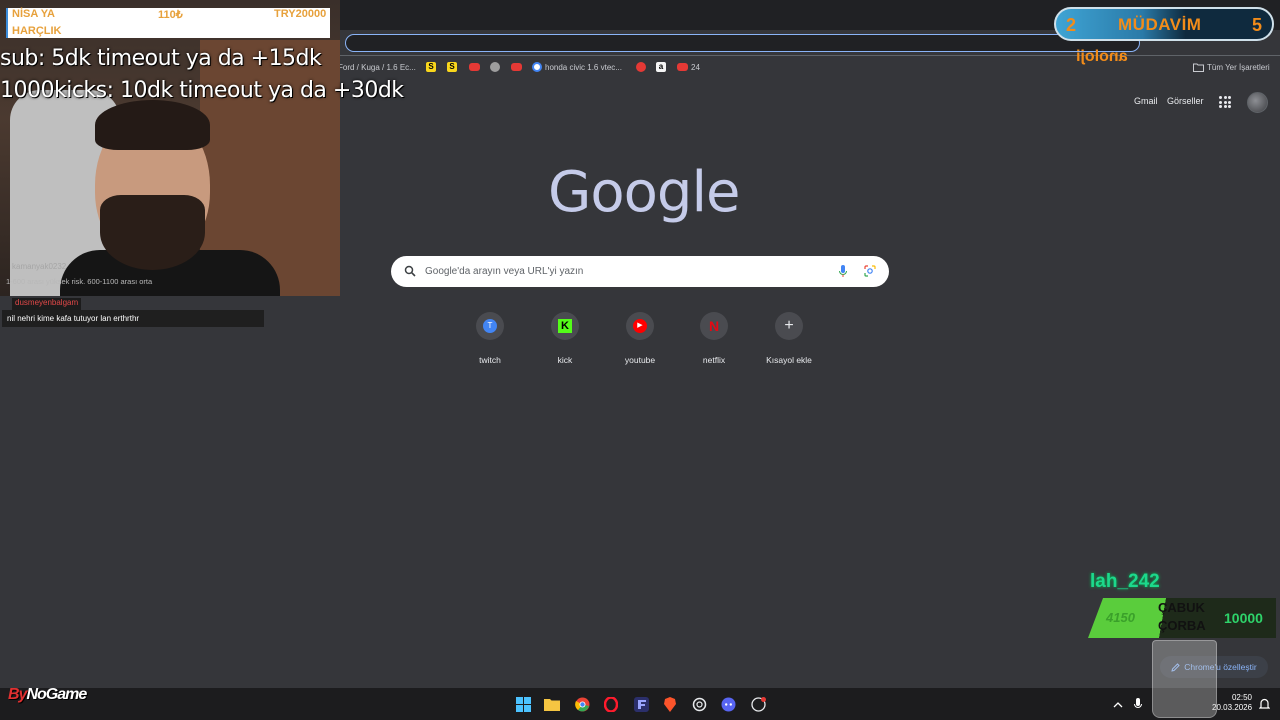 The height and width of the screenshot is (720, 1280). What do you see at coordinates (410, 271) in the screenshot?
I see `search-icon` at bounding box center [410, 271].